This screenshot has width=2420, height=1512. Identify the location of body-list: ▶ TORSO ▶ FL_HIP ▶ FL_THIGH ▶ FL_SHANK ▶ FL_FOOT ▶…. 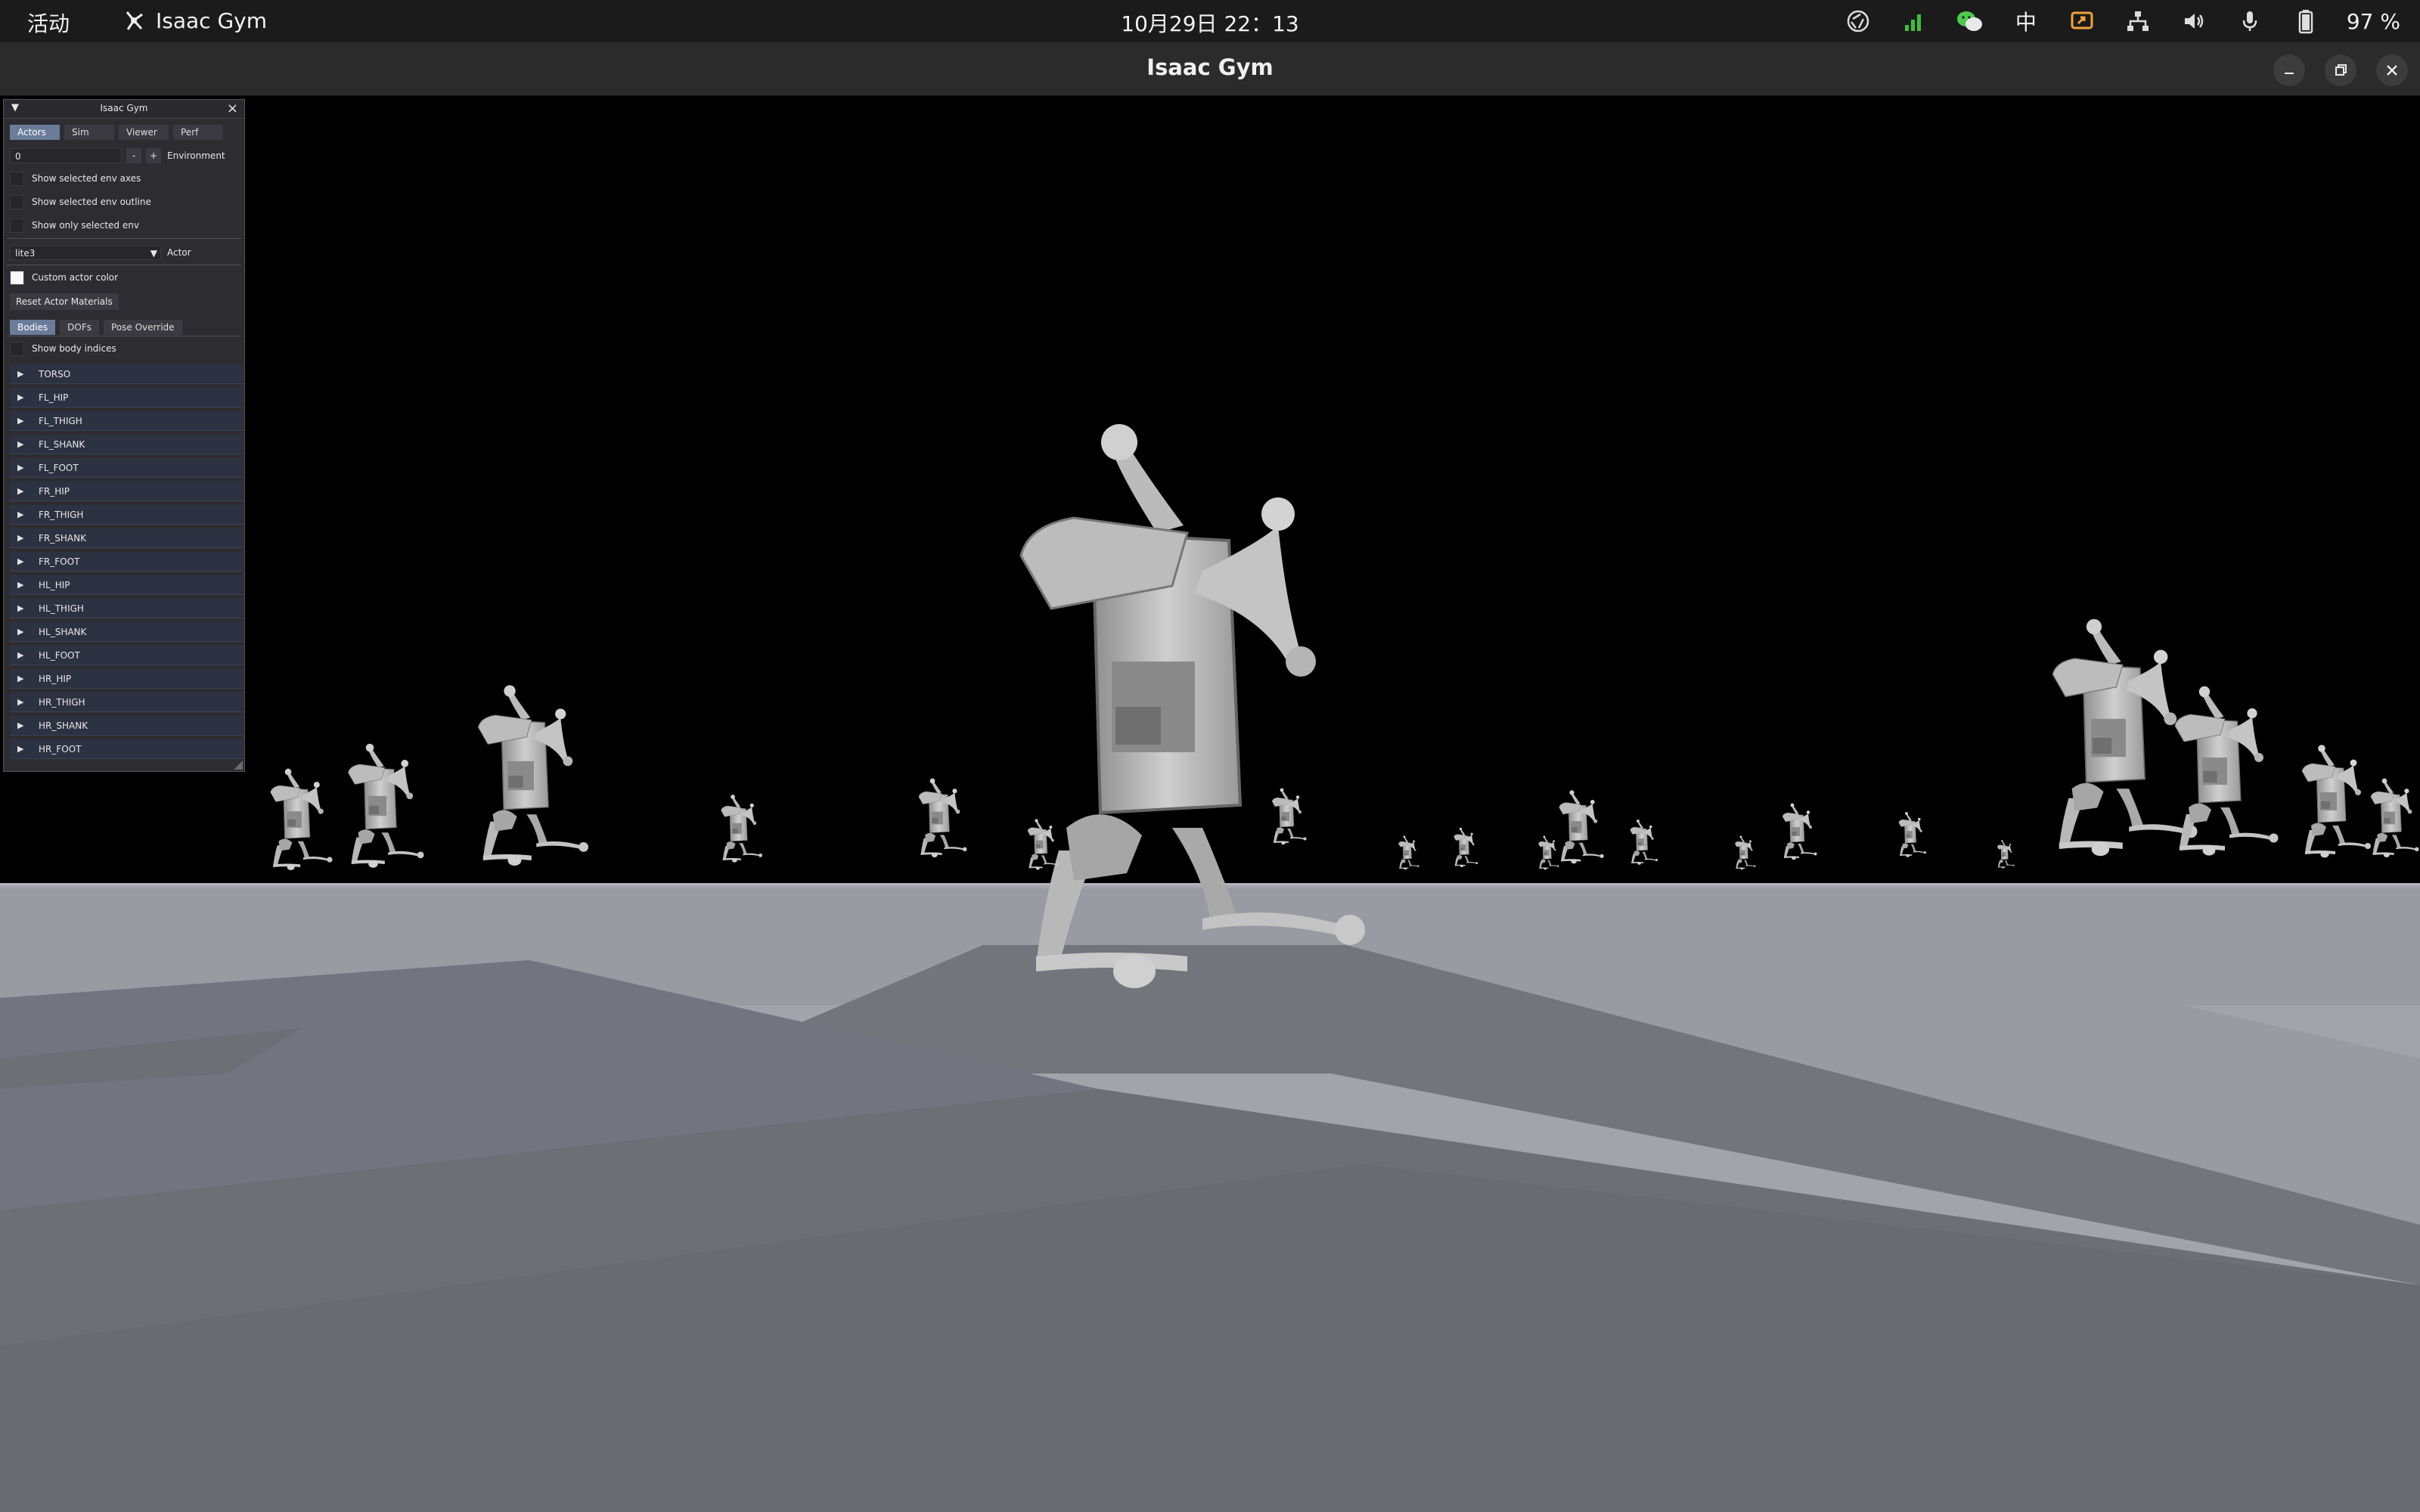
(126, 563).